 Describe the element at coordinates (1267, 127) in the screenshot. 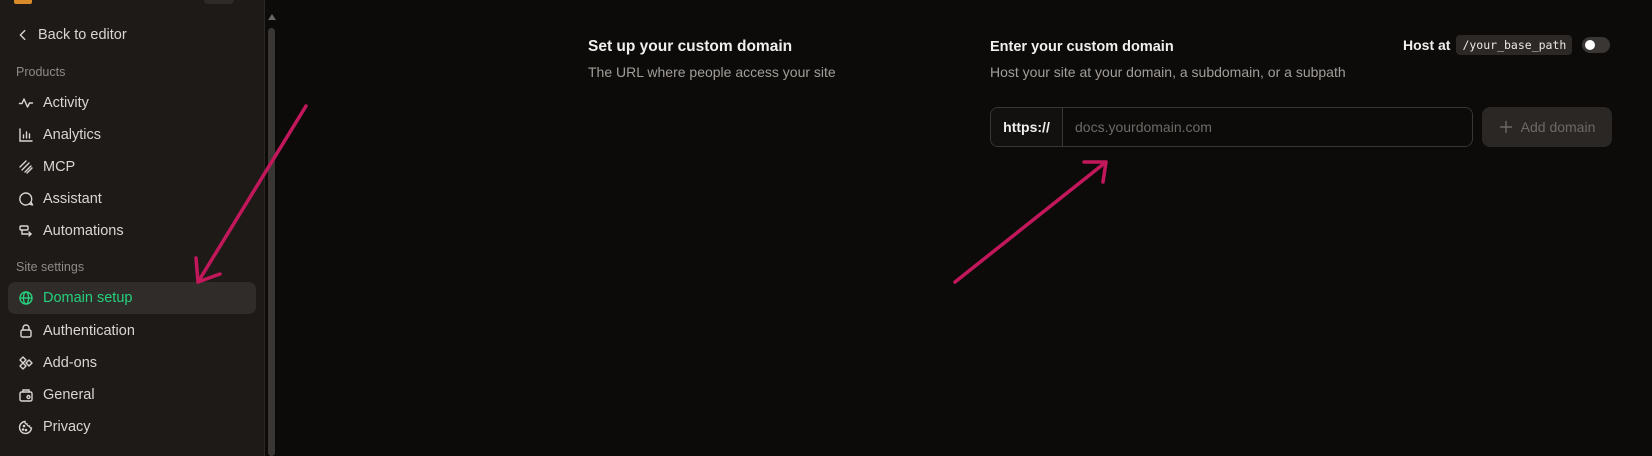

I see `domain-input` at that location.